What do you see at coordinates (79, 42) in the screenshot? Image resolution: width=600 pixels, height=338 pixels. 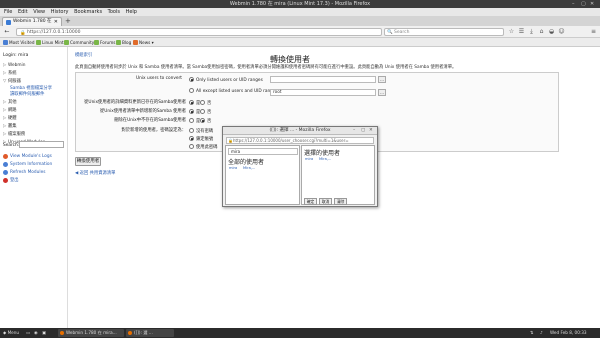 I see `bookmark-community: Community` at bounding box center [79, 42].